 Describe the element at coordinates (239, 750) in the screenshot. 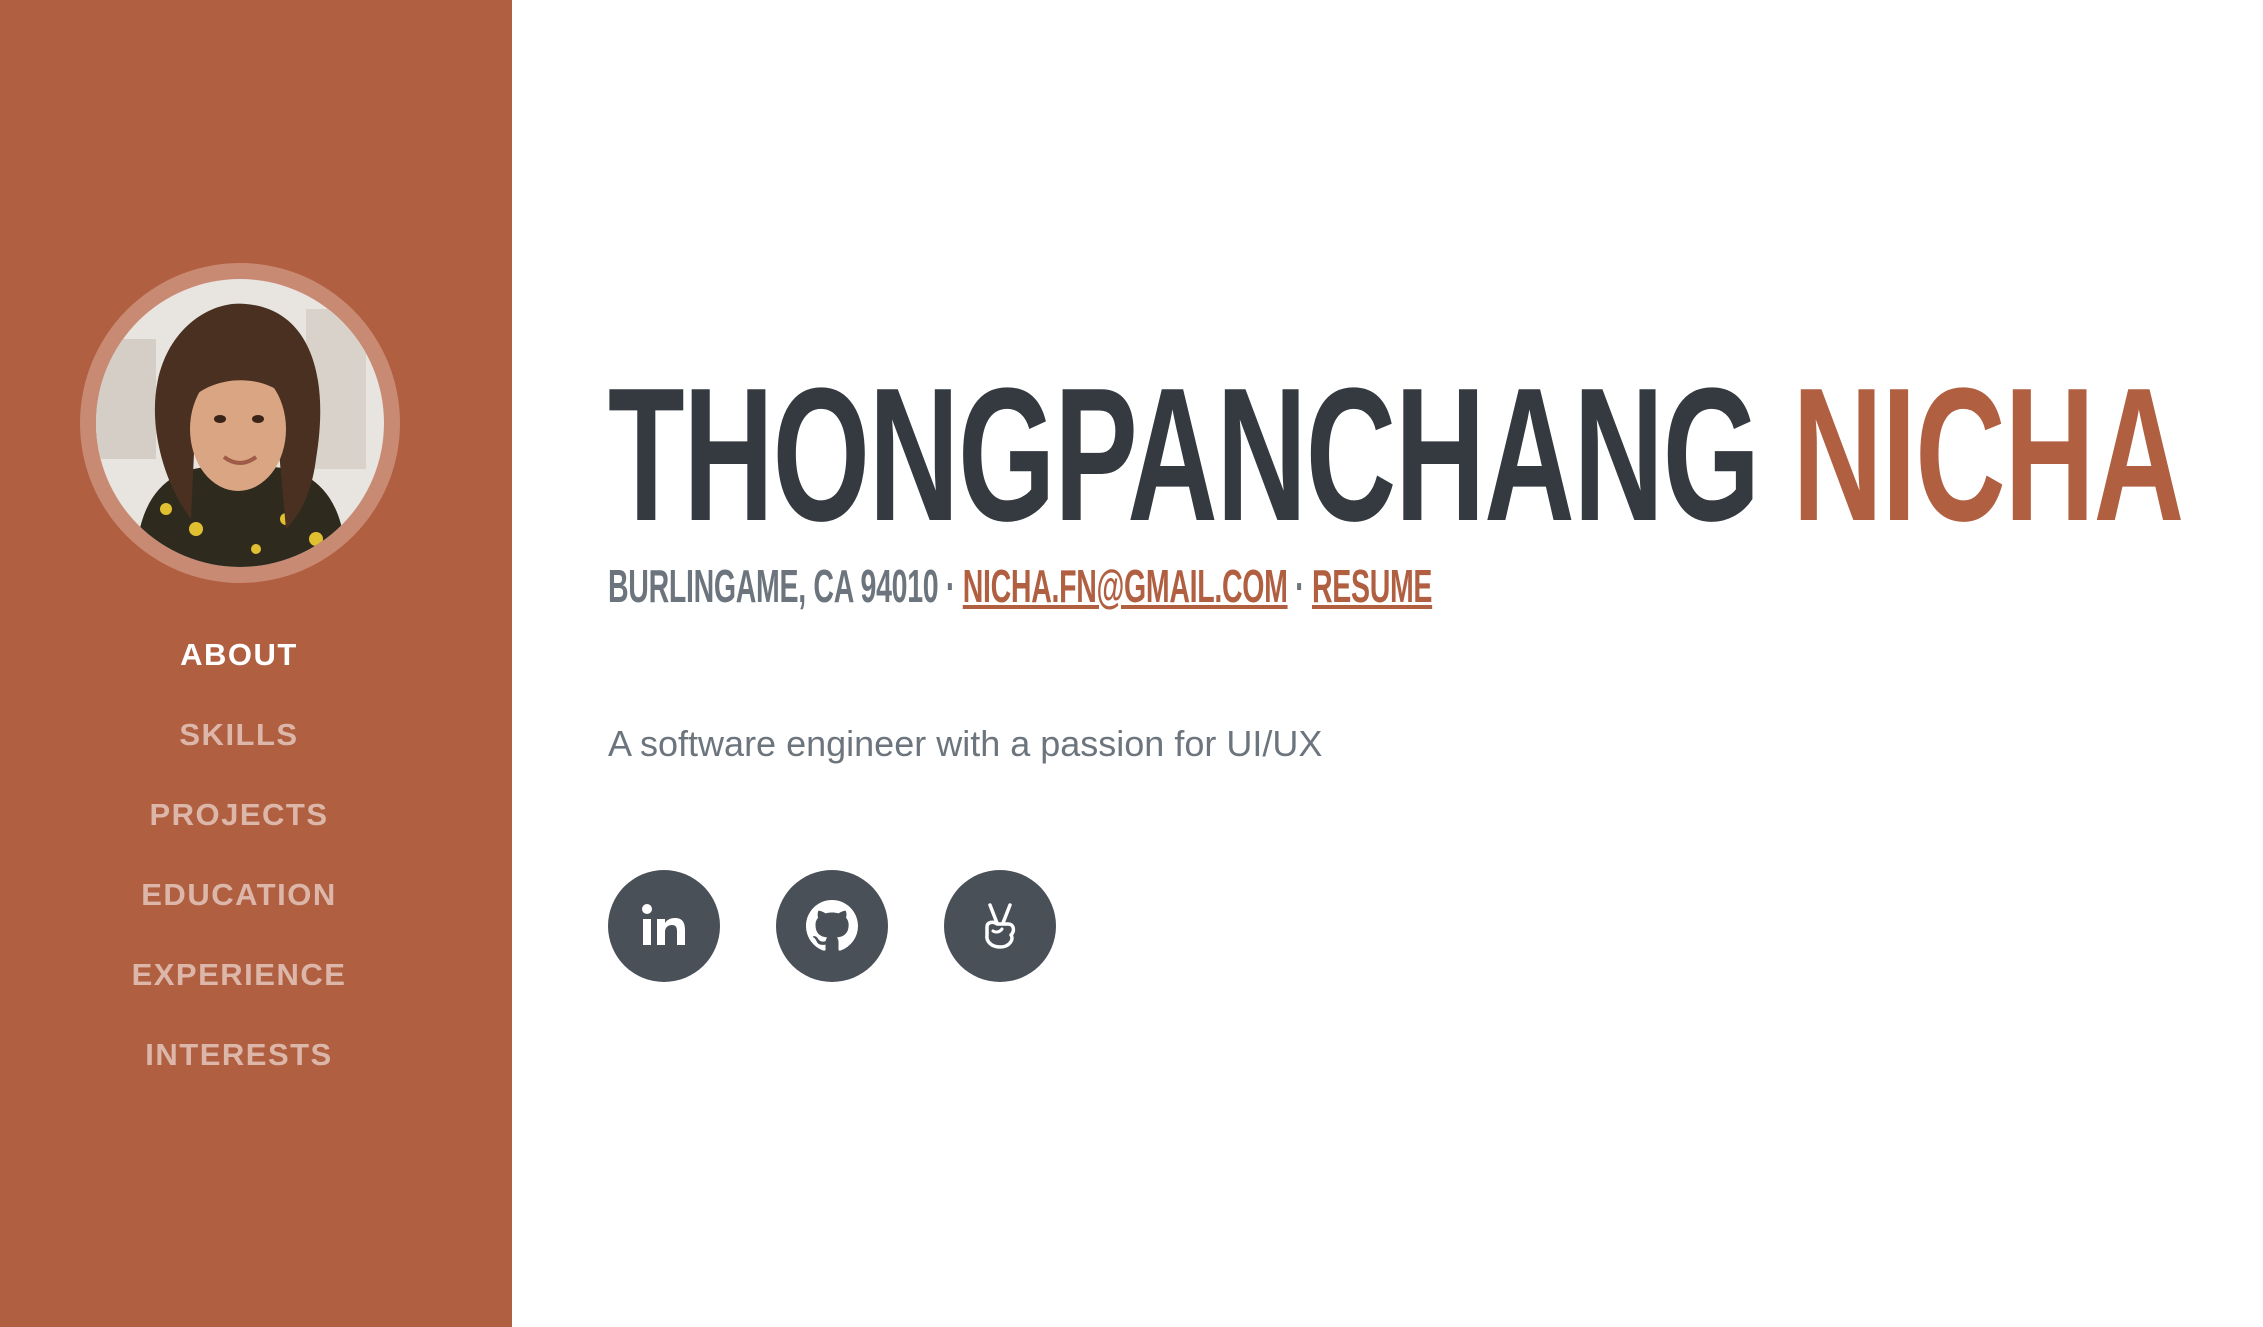

I see `nav-item-skills: SKILLS` at that location.